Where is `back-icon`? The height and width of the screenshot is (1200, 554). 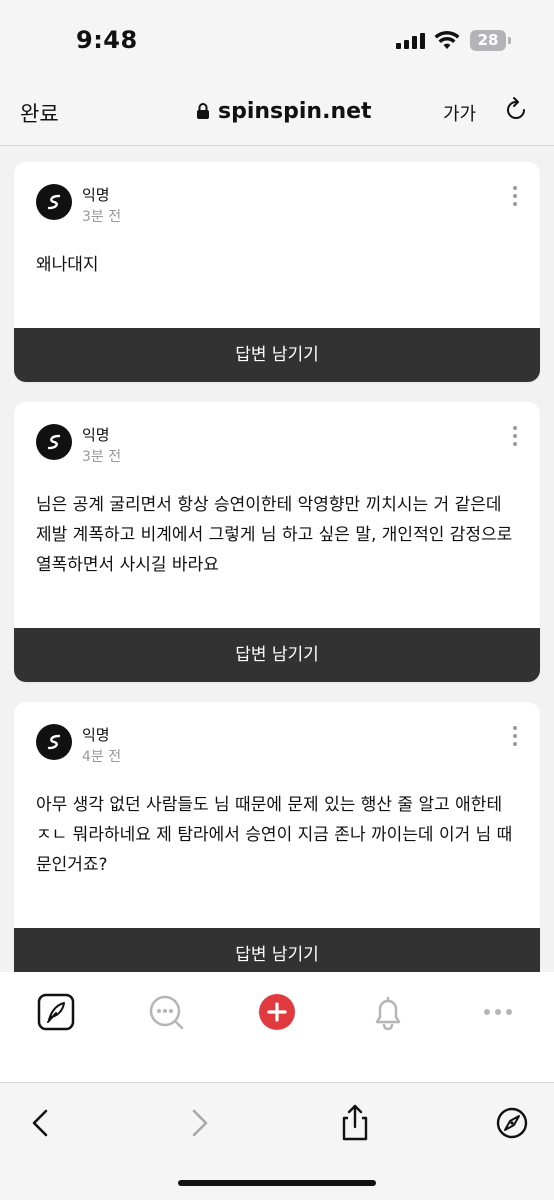
back-icon is located at coordinates (40, 1123).